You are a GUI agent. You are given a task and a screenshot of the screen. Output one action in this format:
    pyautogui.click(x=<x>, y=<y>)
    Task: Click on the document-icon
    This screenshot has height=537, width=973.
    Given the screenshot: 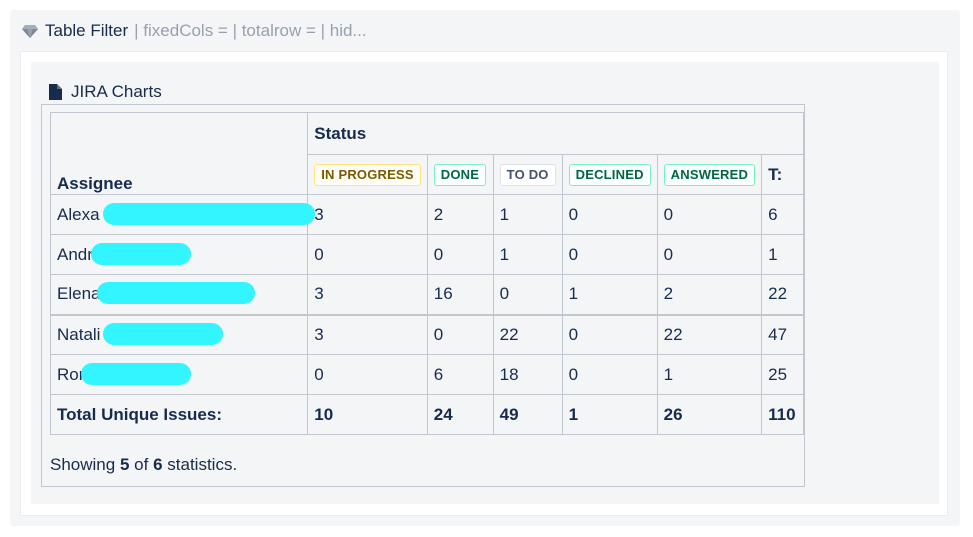 What is the action you would take?
    pyautogui.click(x=55, y=92)
    